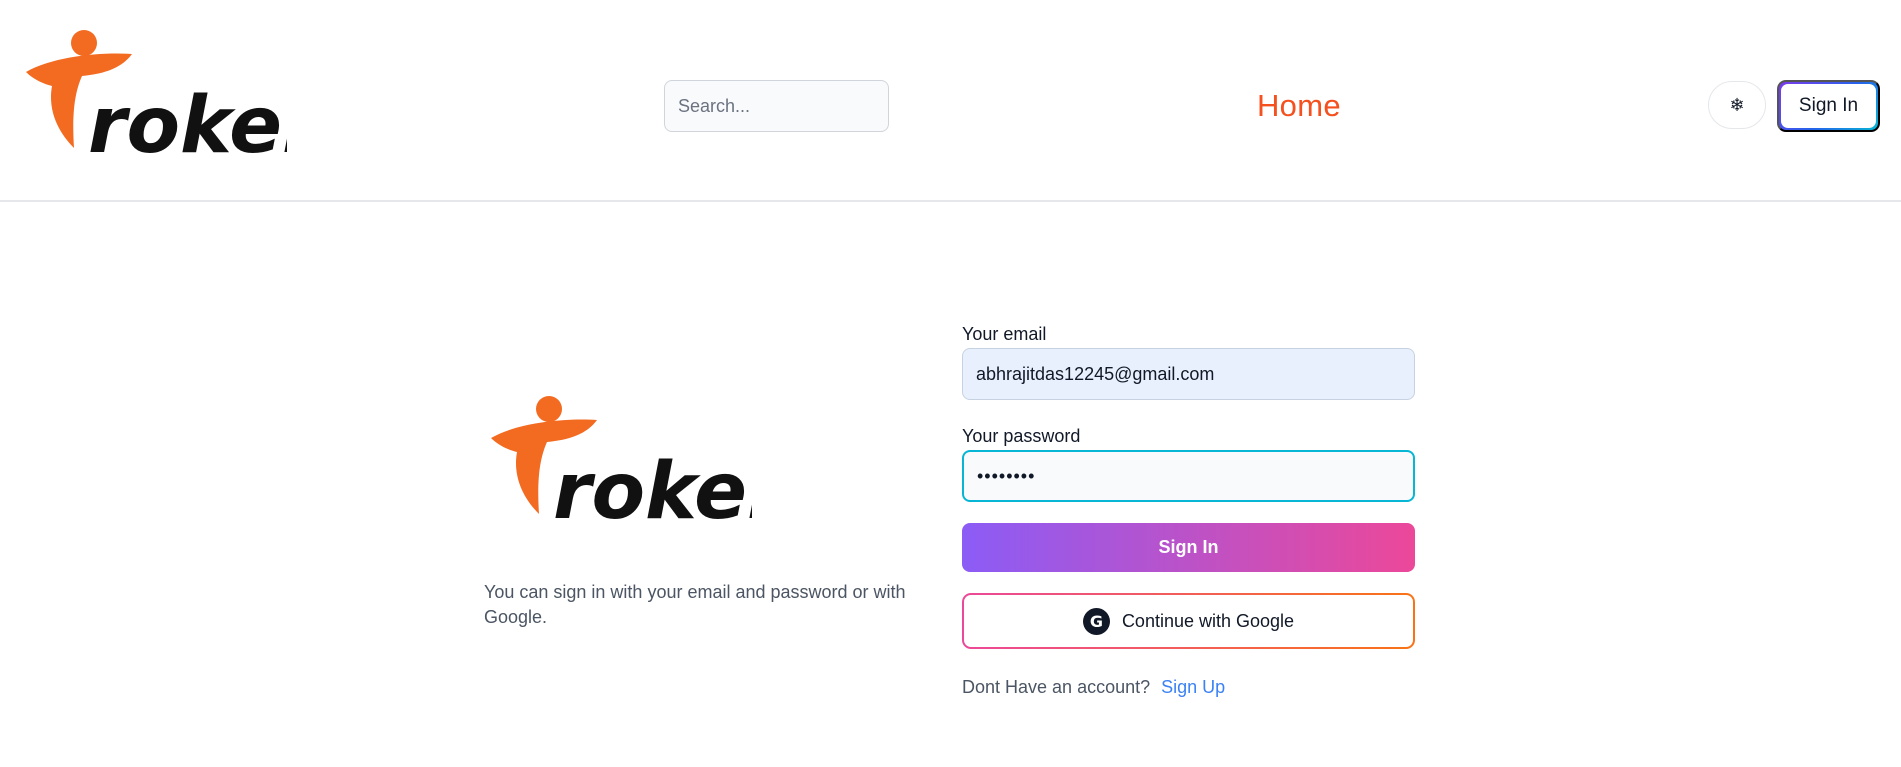  Describe the element at coordinates (776, 106) in the screenshot. I see `search-input` at that location.